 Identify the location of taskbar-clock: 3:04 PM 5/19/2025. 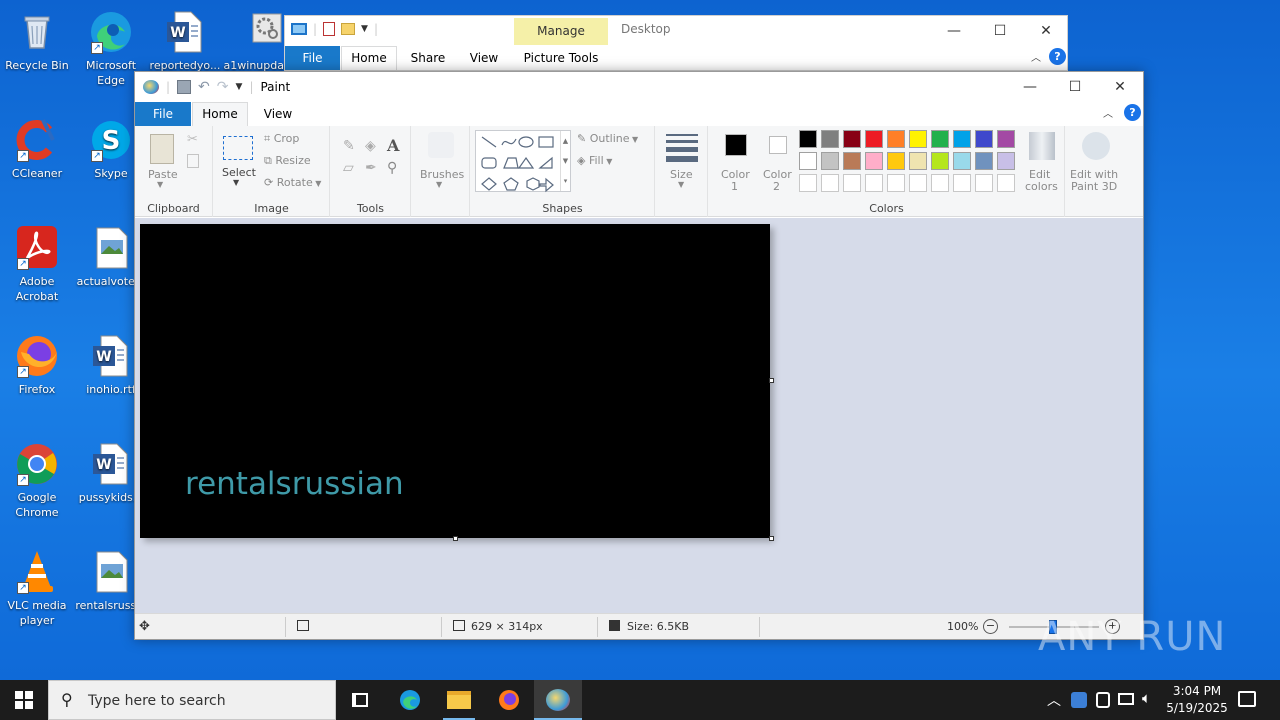
(1197, 700).